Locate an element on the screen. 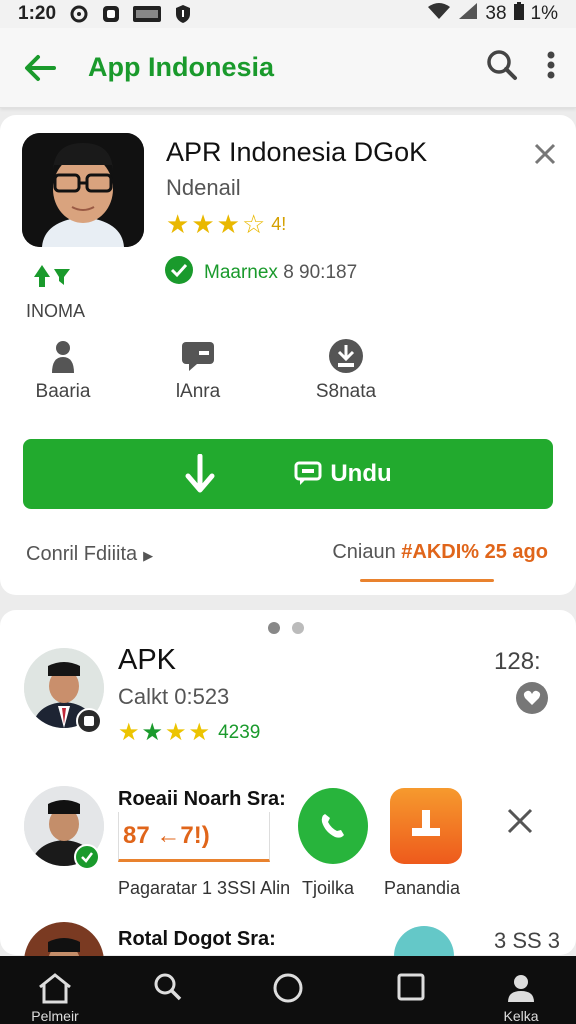 This screenshot has width=576, height=1024. battery-level-text: 38 is located at coordinates (496, 13).